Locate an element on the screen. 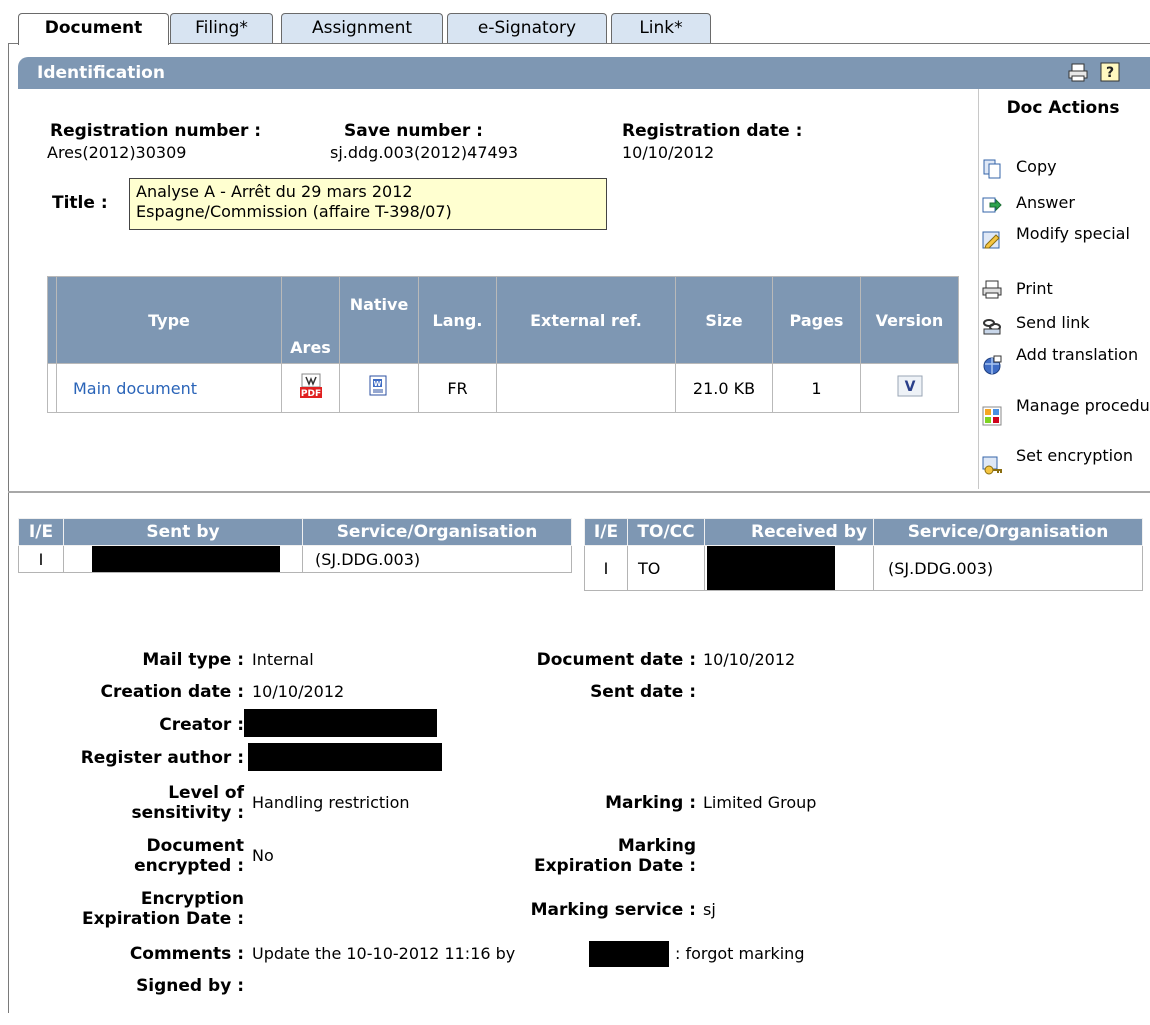  svg-text: W is located at coordinates (378, 384).